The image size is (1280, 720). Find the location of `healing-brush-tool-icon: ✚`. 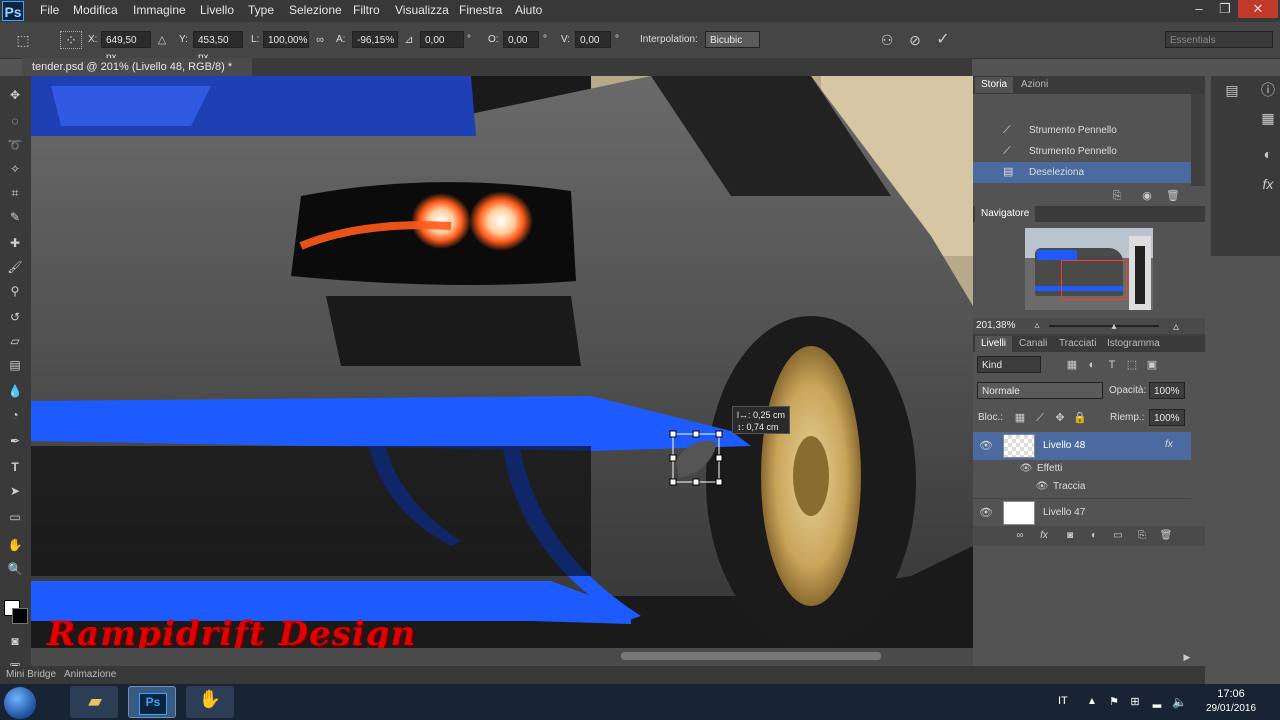

healing-brush-tool-icon: ✚ is located at coordinates (15, 243).